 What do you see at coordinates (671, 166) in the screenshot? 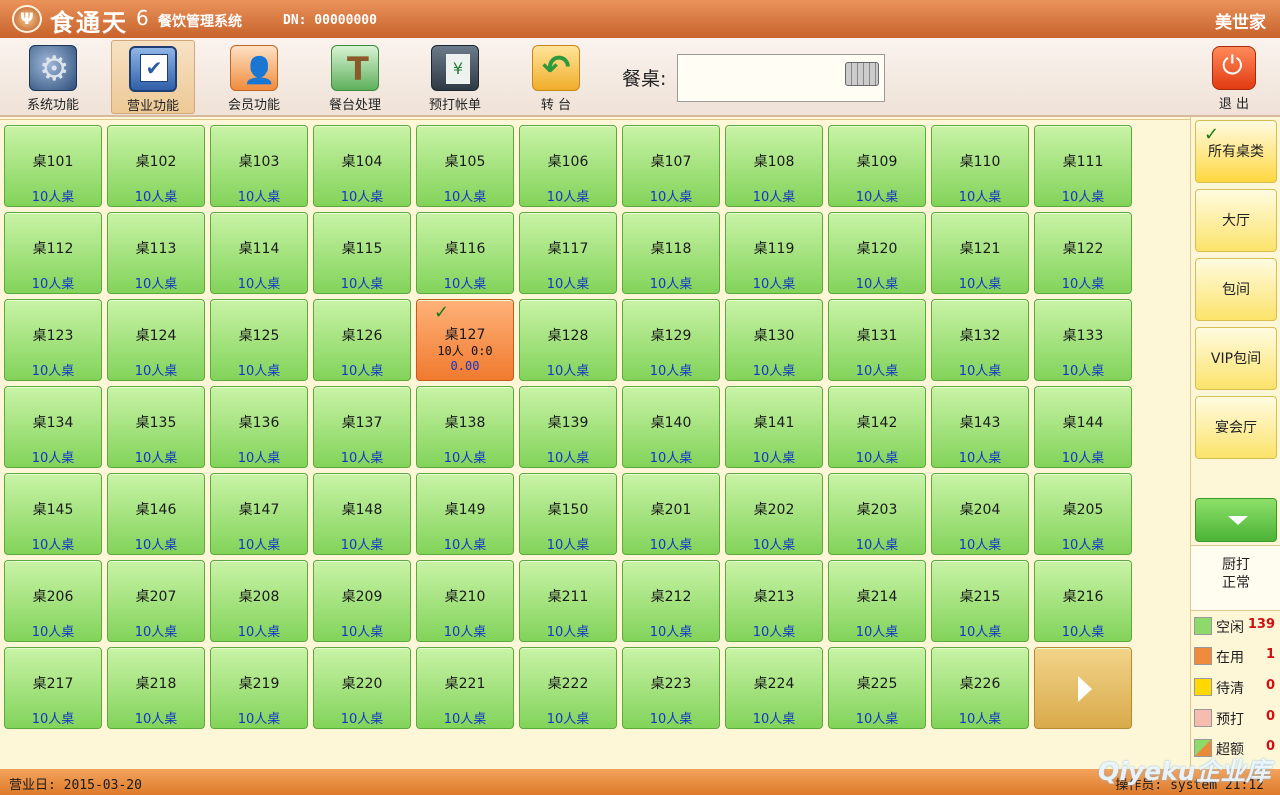
I see `table-tile: 桌107 10人桌` at bounding box center [671, 166].